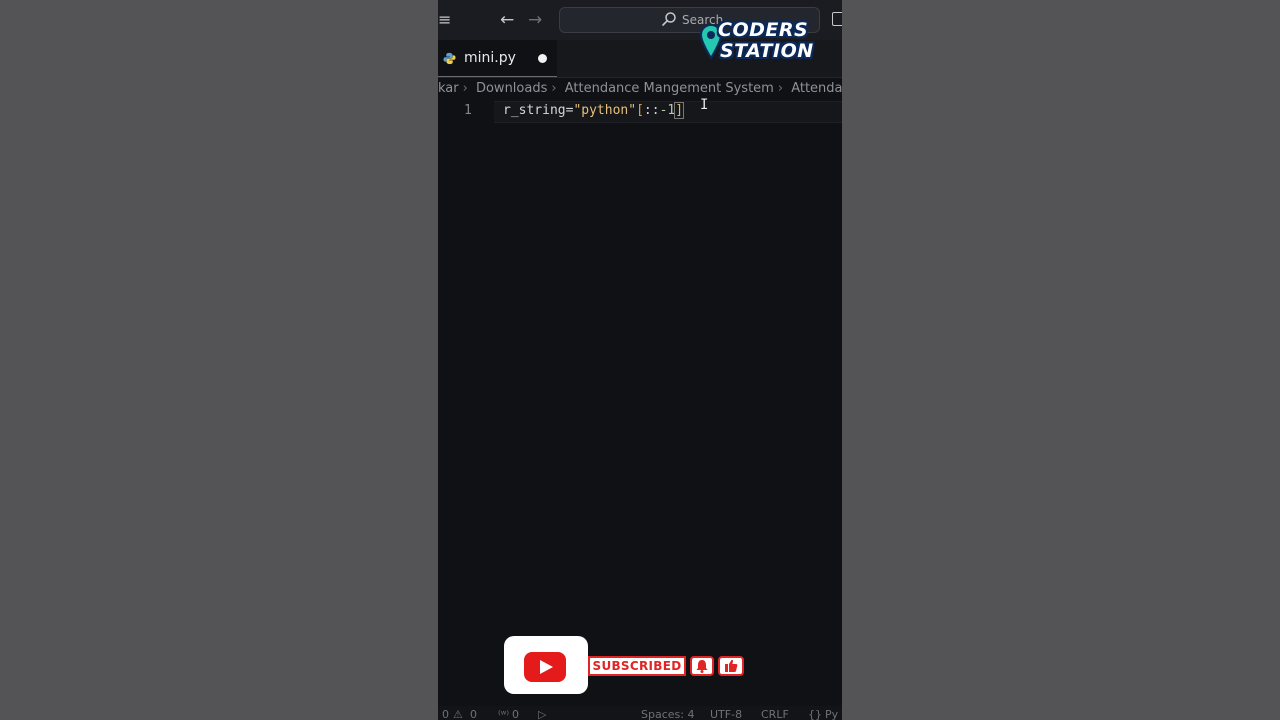 The width and height of the screenshot is (1280, 720). Describe the element at coordinates (444, 20) in the screenshot. I see `menu-icon: ≡` at that location.